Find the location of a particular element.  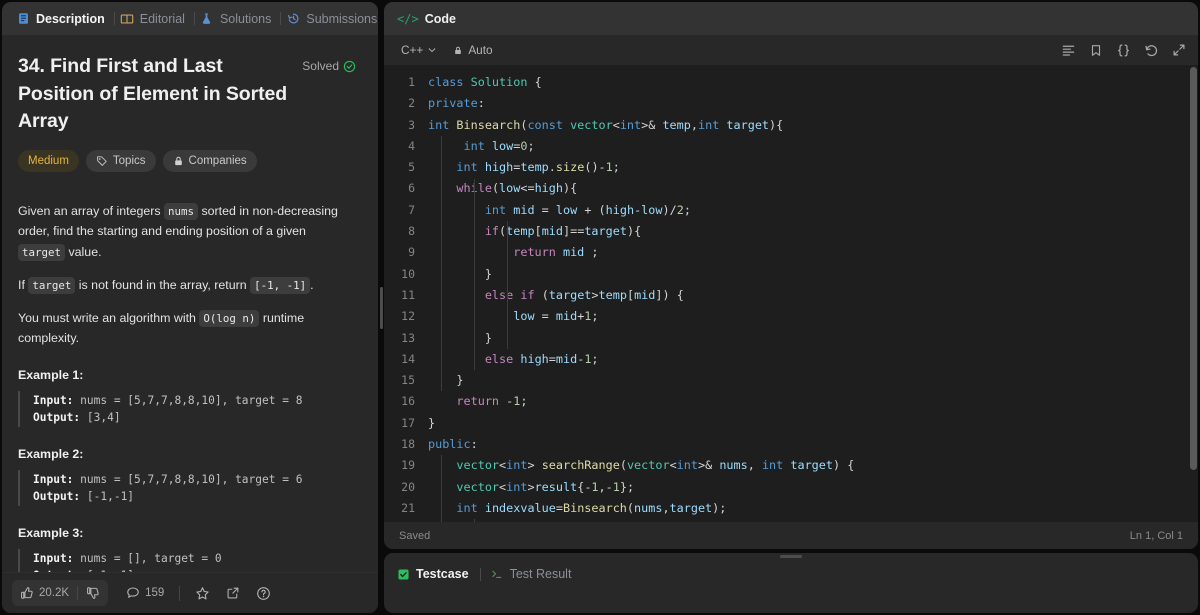

example-input-line: Input: nums = [5,7,7,8,8,10], target = 8 is located at coordinates (194, 400).